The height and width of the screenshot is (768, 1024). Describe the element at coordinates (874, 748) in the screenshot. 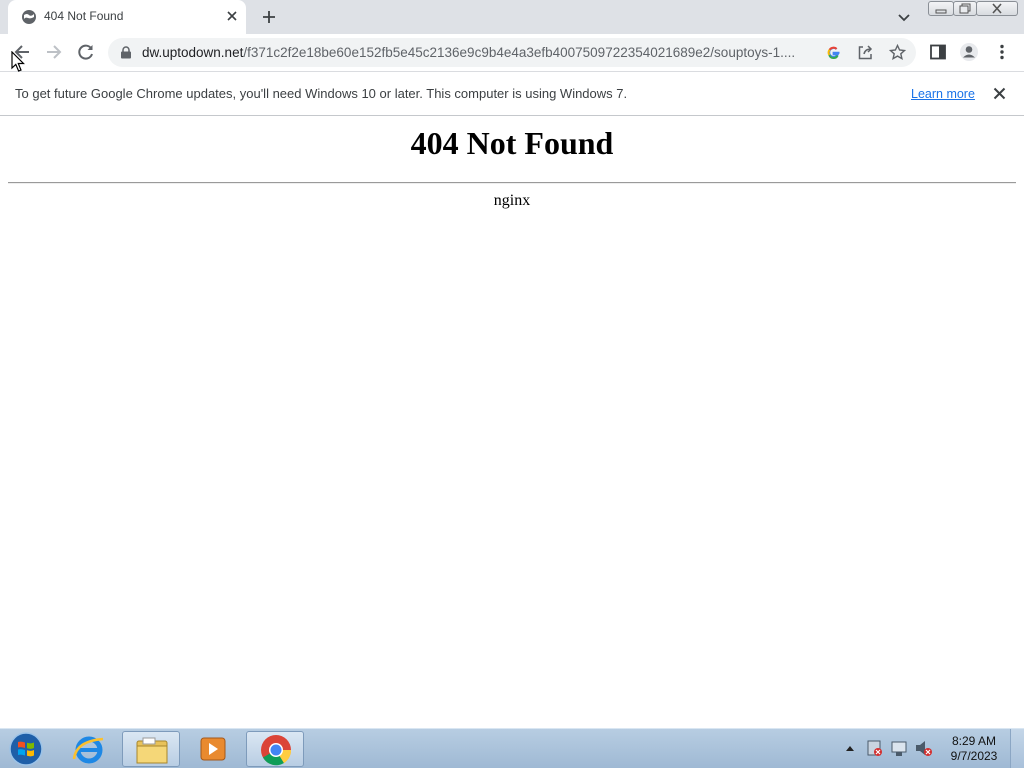

I see `action-center-icon` at that location.